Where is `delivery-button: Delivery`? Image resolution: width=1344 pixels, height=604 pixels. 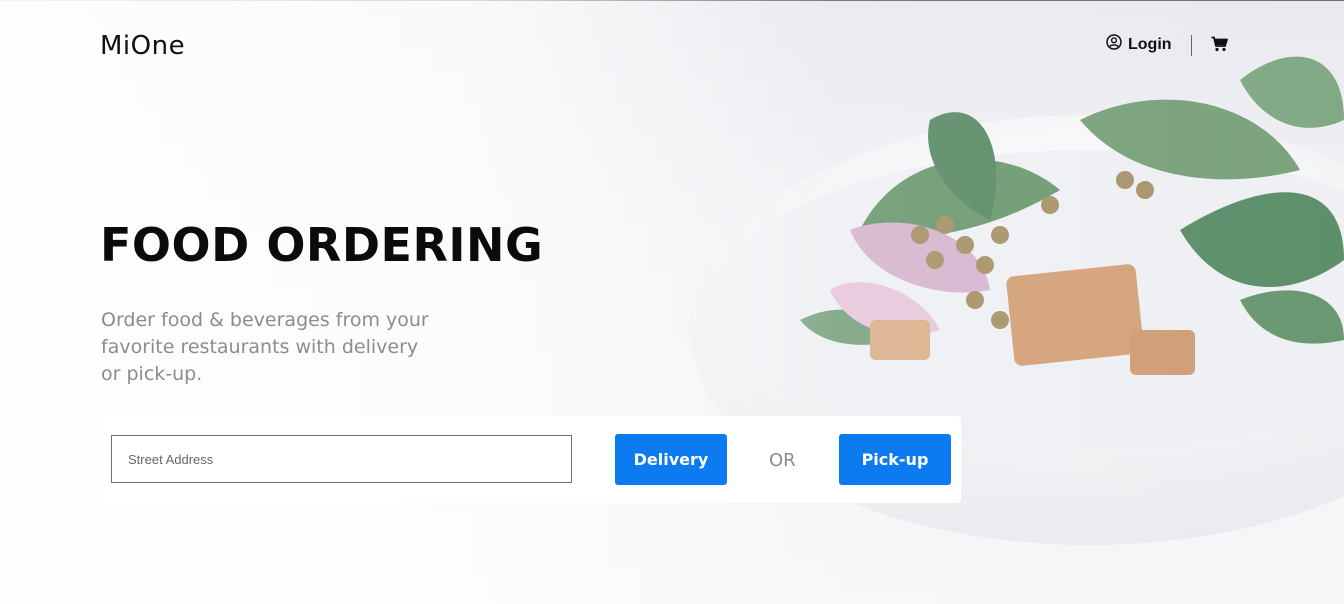
delivery-button: Delivery is located at coordinates (671, 459).